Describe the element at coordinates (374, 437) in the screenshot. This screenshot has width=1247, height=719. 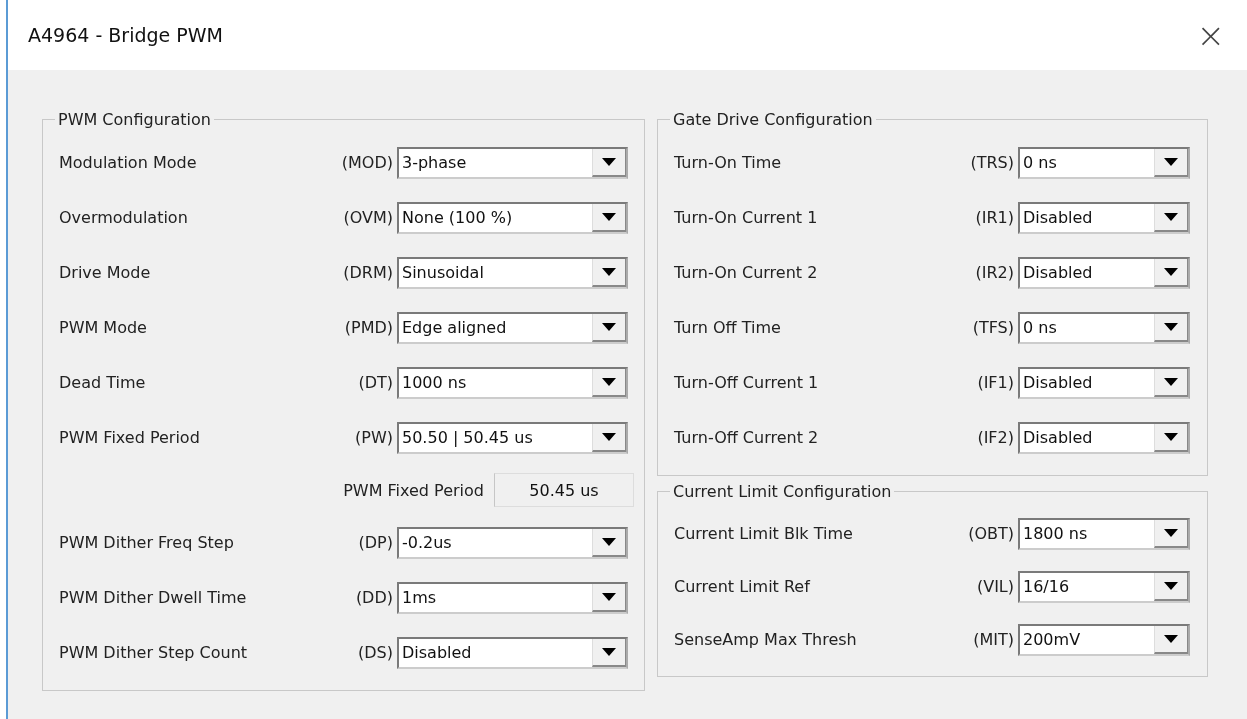
I see `register-code: (PW)` at that location.